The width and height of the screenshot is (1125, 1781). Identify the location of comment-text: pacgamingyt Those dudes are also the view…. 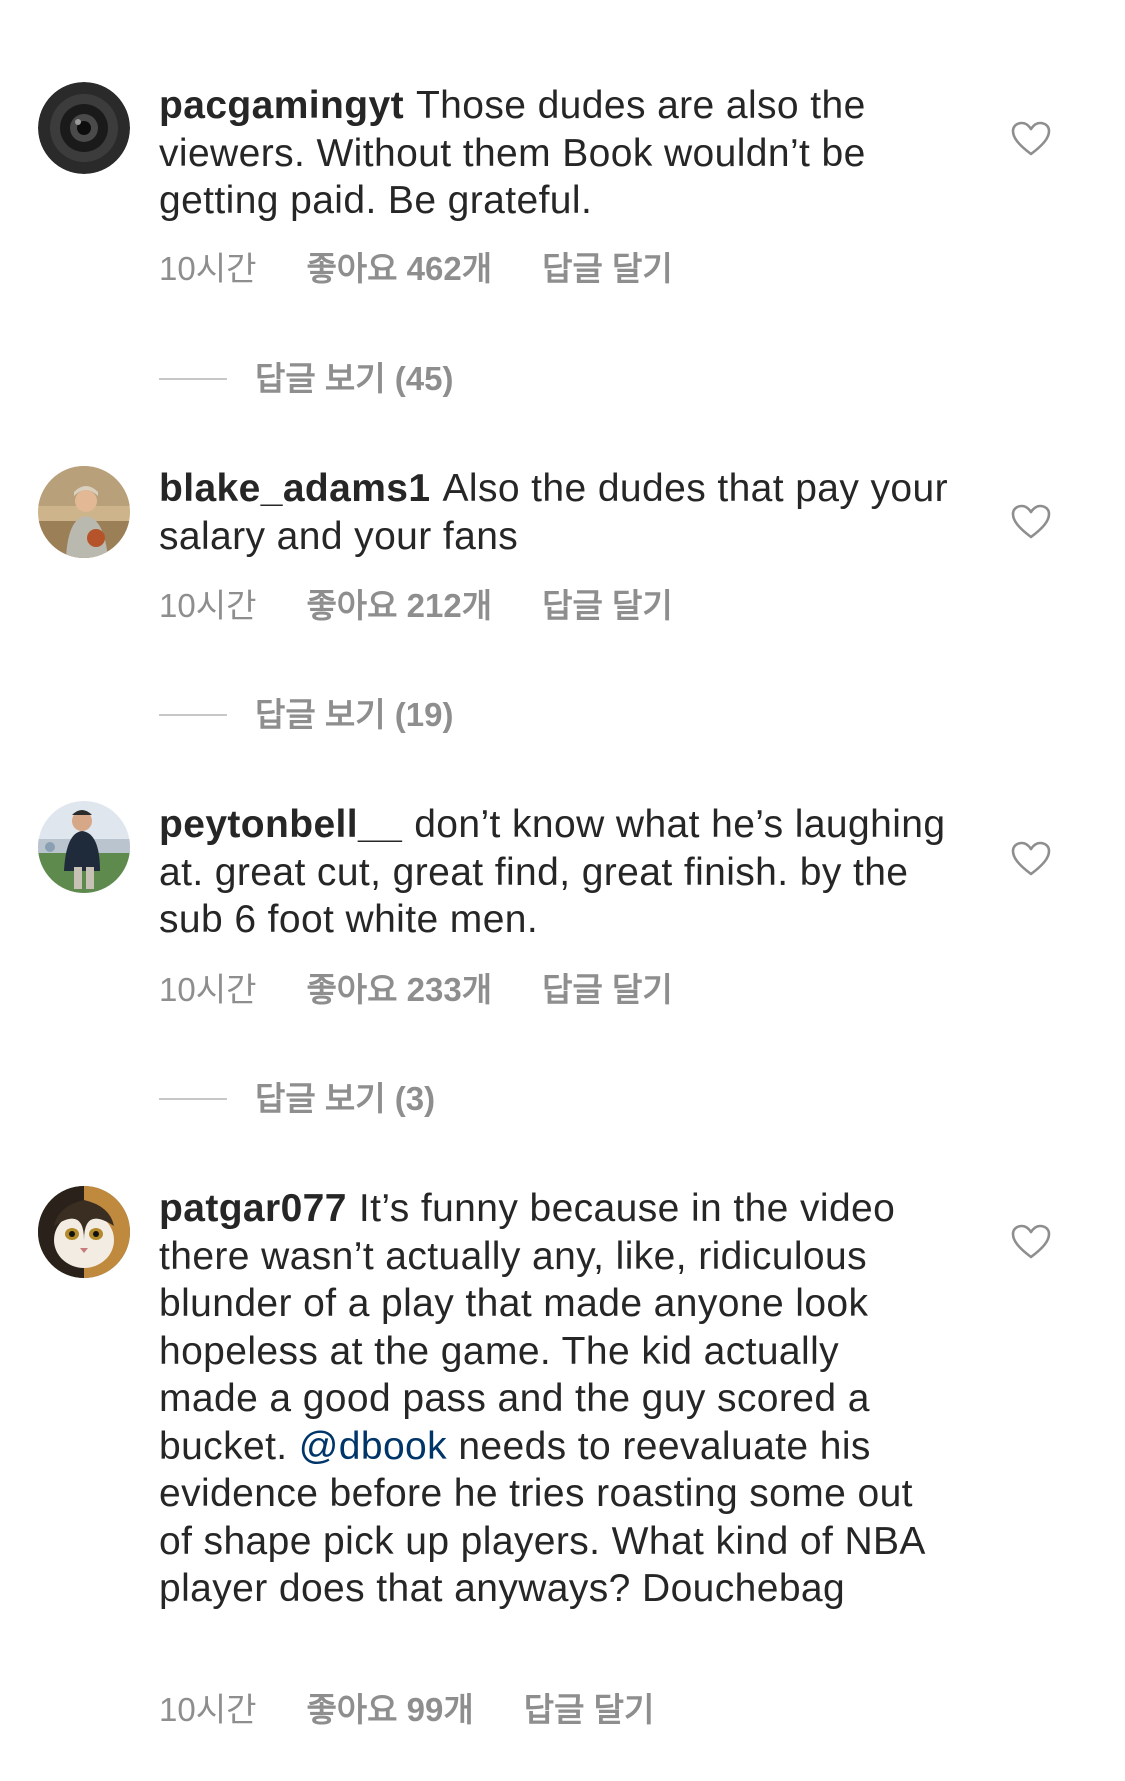
(554, 153).